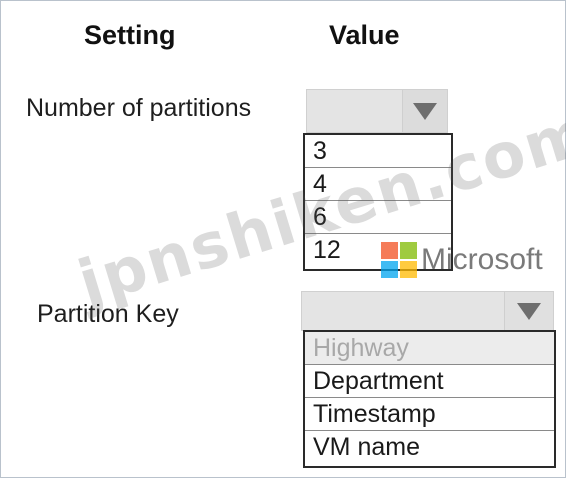 The width and height of the screenshot is (566, 478). What do you see at coordinates (130, 35) in the screenshot?
I see `setting-column-header: Setting` at bounding box center [130, 35].